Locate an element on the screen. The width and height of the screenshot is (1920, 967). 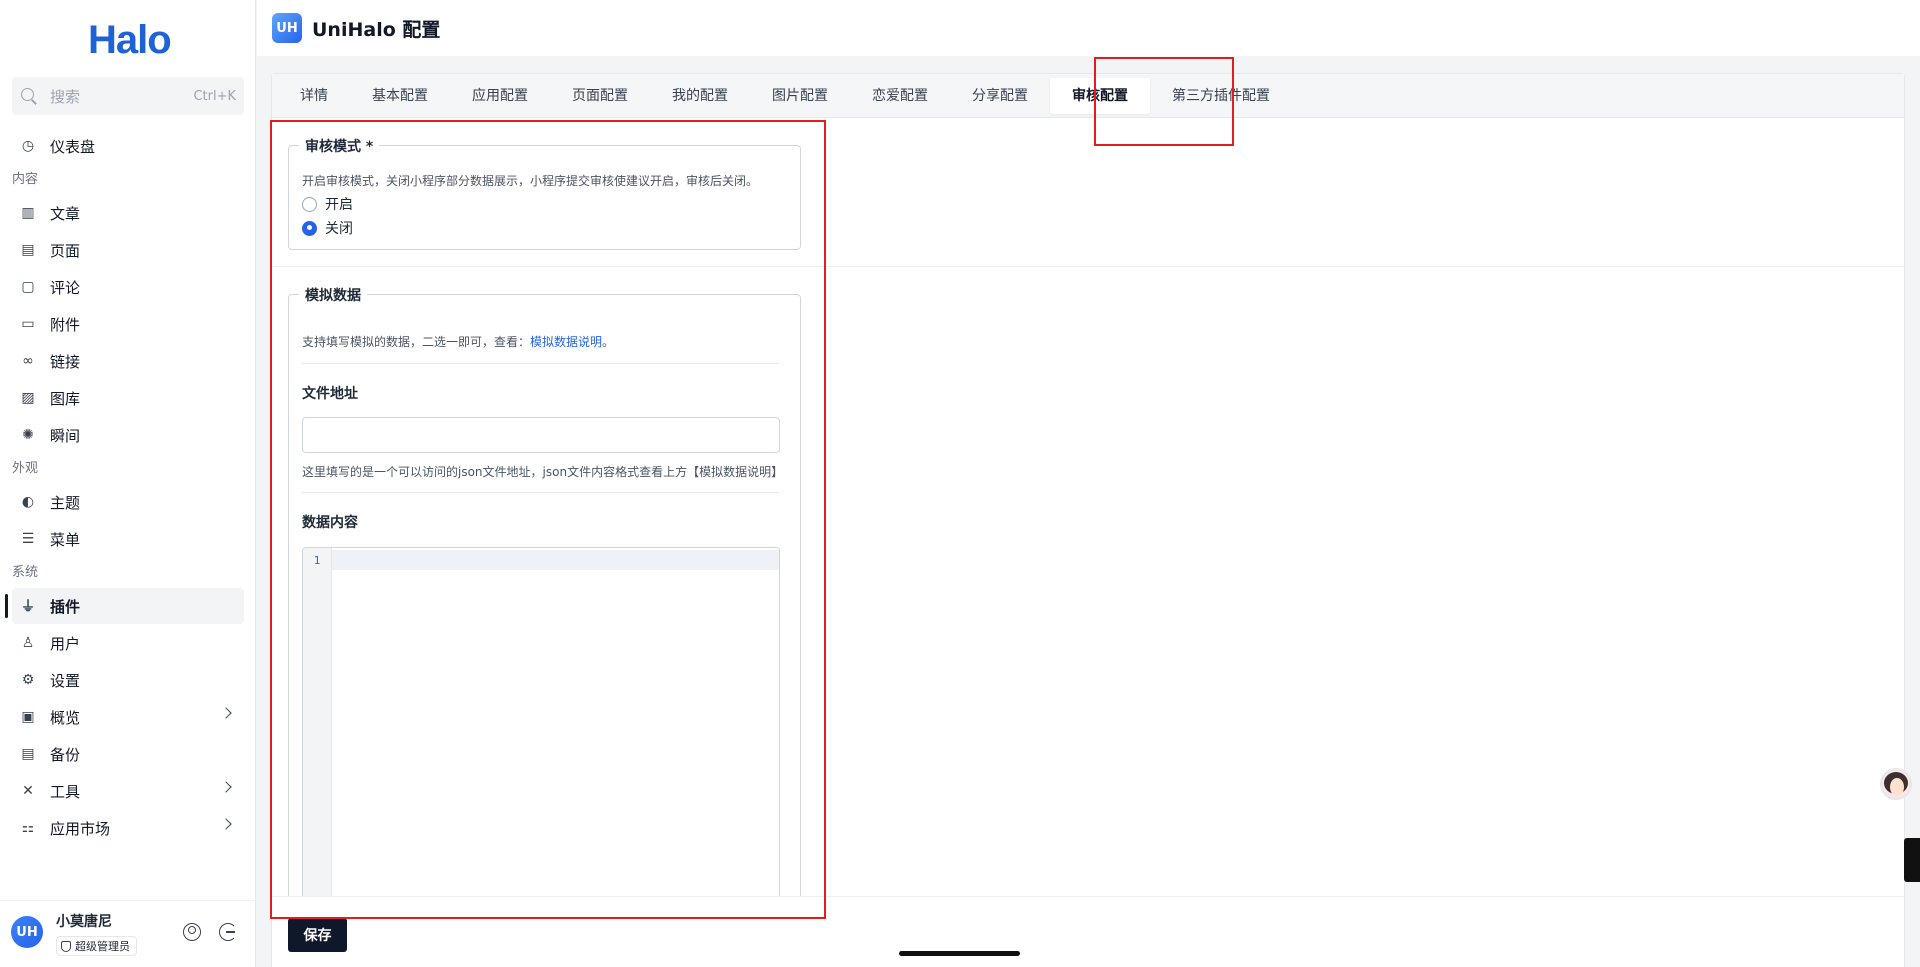
palette-icon: ◐ is located at coordinates (28, 502).